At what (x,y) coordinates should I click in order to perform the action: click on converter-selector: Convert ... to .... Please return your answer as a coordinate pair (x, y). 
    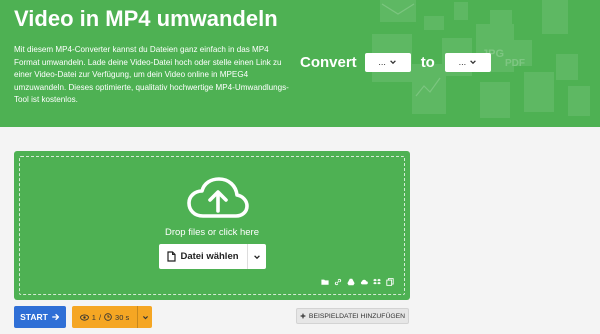
    Looking at the image, I should click on (395, 62).